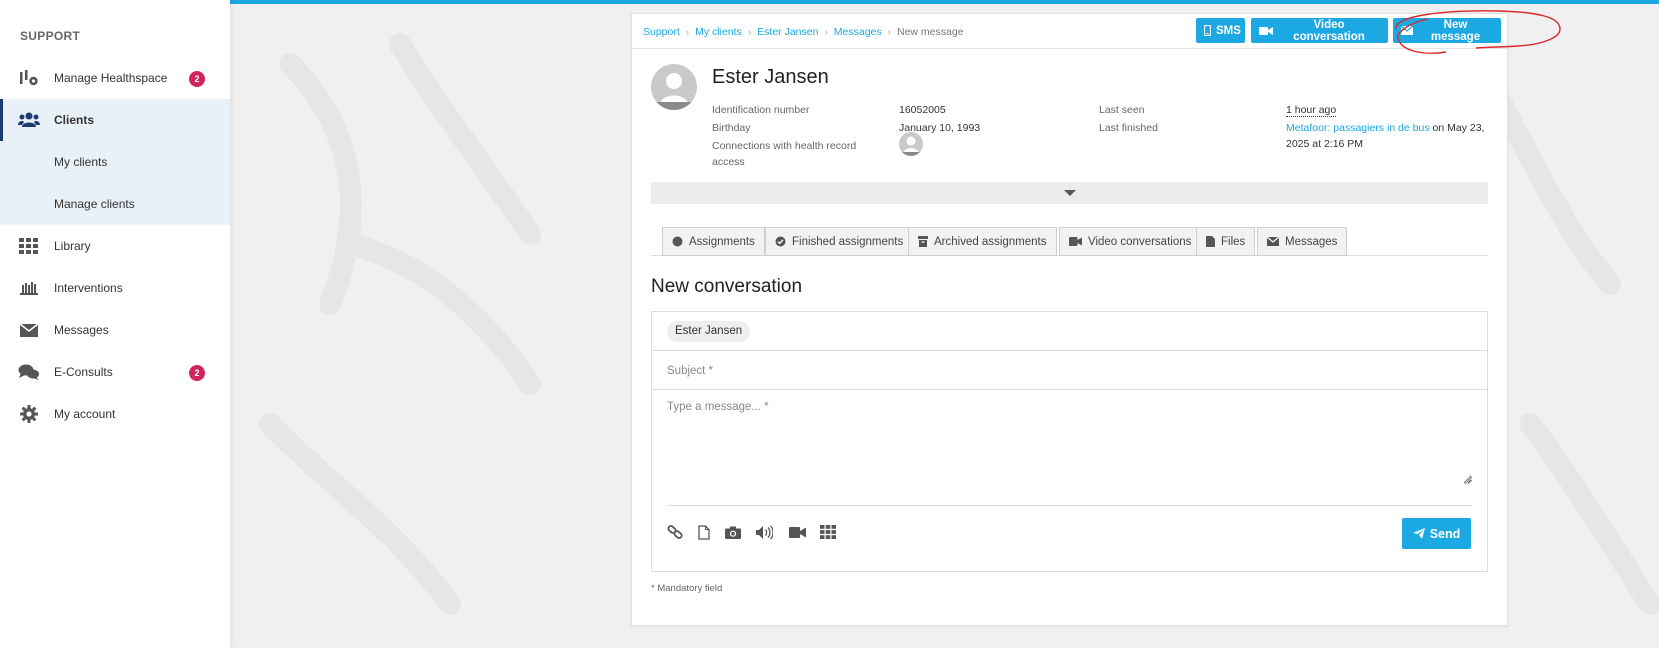 The height and width of the screenshot is (648, 1659). What do you see at coordinates (29, 119) in the screenshot?
I see `users-icon` at bounding box center [29, 119].